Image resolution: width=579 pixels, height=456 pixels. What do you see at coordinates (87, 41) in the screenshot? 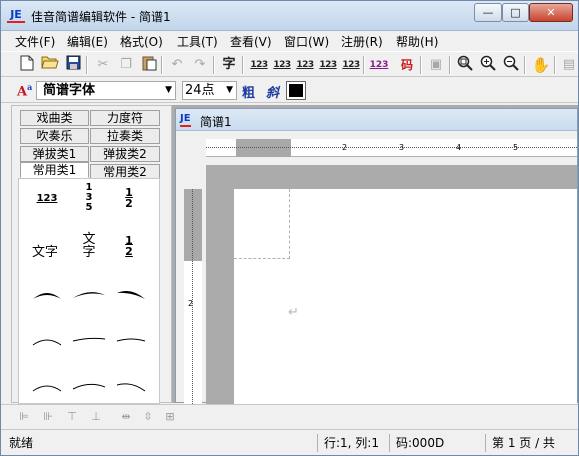
I see `menu-edit: 编辑(E)` at bounding box center [87, 41].